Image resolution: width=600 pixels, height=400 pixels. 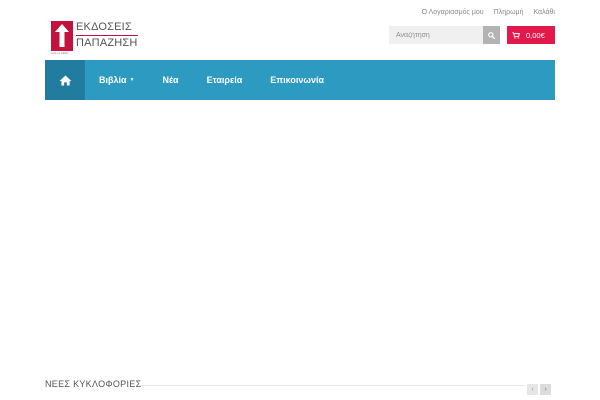 I want to click on carousel-pager: ‹ ›, so click(x=539, y=389).